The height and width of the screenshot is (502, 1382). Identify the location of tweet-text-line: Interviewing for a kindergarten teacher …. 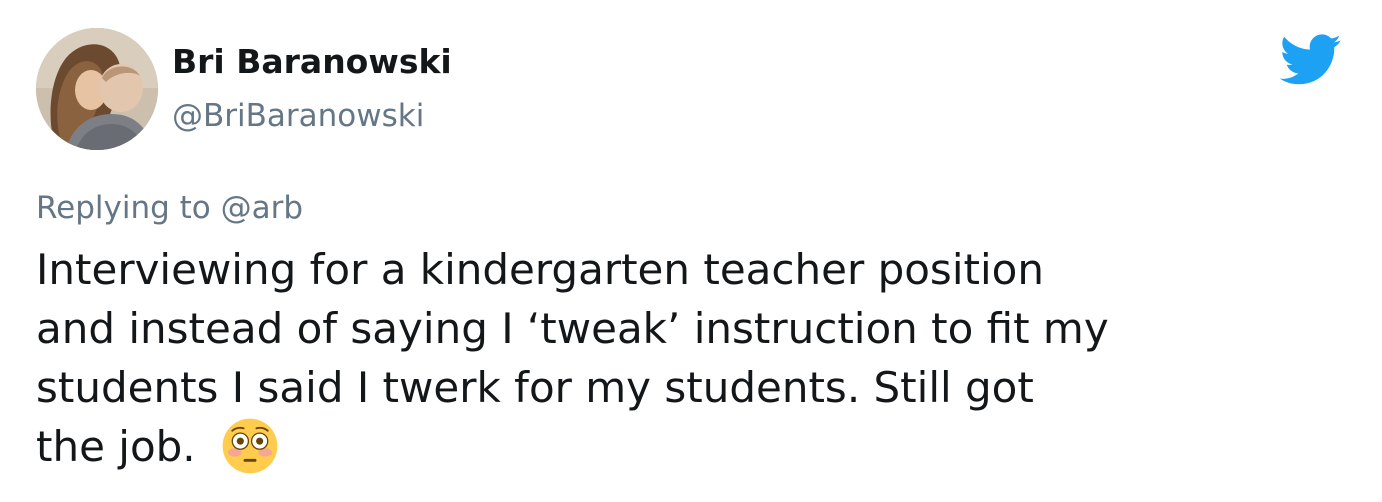
(540, 269).